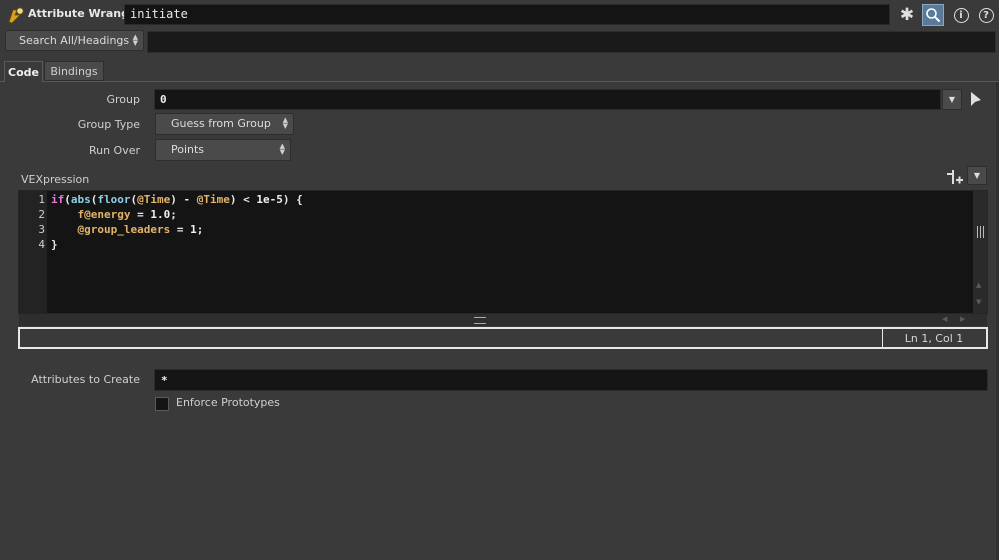  I want to click on tab-code: Code, so click(23, 71).